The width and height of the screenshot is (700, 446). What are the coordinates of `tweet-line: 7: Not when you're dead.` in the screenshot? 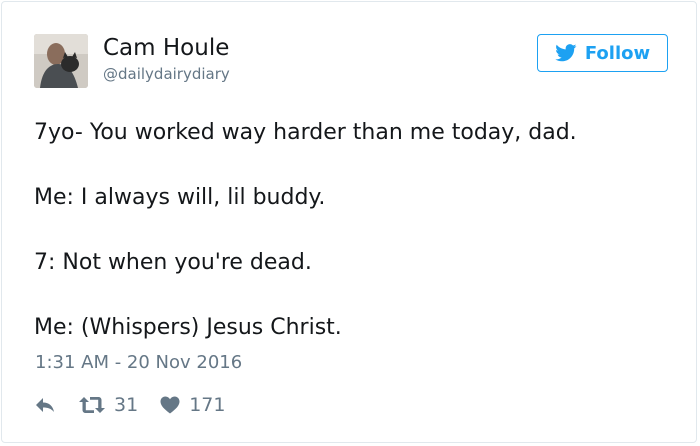 It's located at (173, 262).